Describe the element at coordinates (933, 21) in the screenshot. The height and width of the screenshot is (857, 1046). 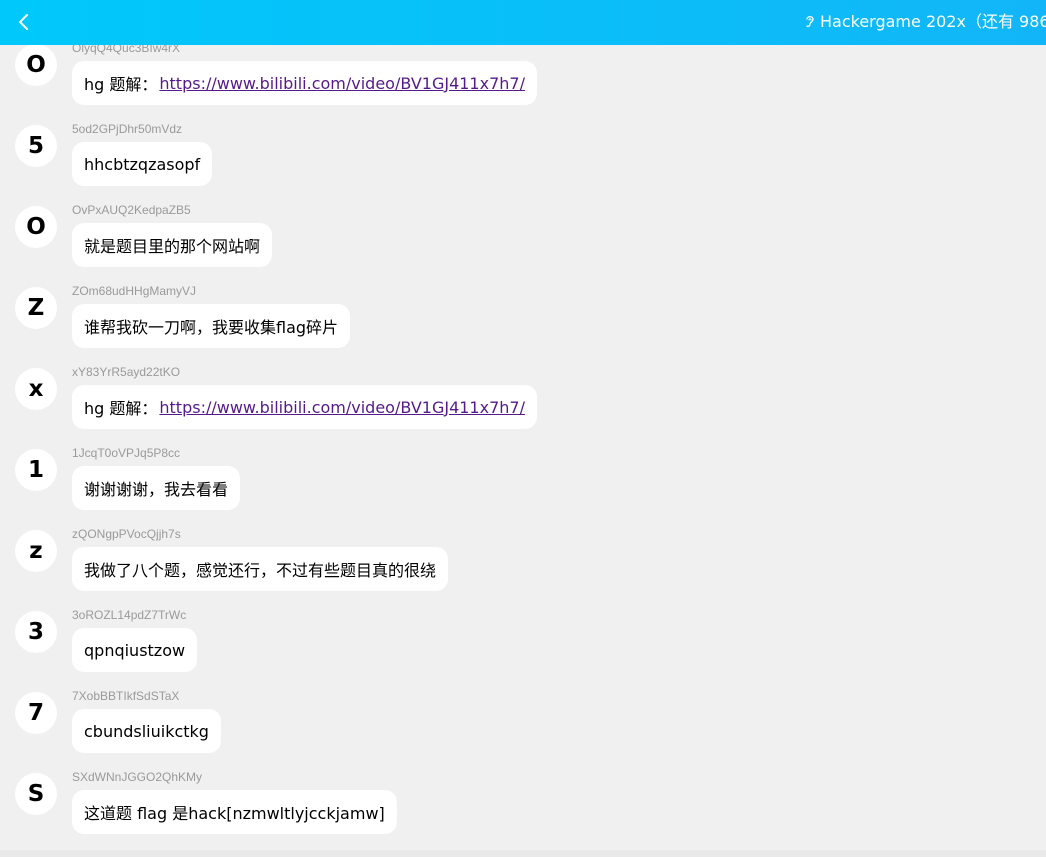
I see `page-title: Hackergame 202x（还有 986 条` at that location.